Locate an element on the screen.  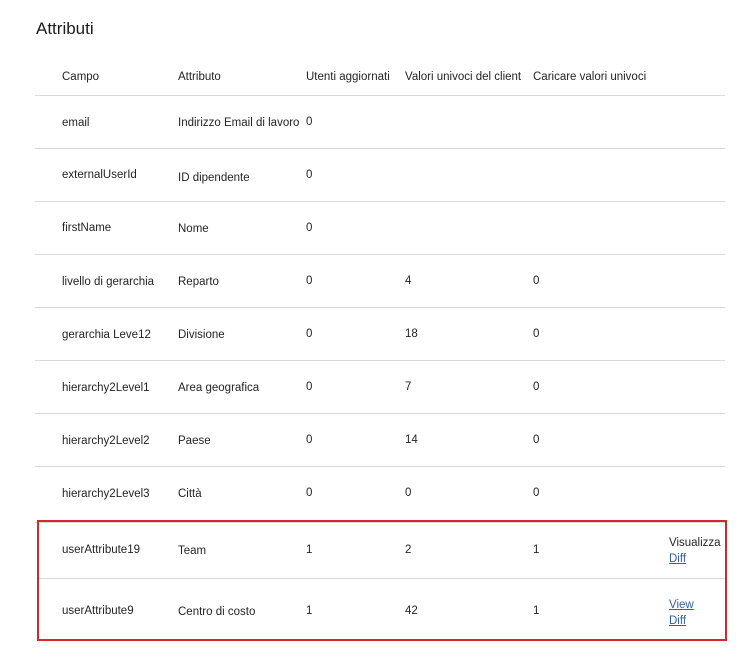
cell-campo: livello di gerarchia is located at coordinates (108, 282).